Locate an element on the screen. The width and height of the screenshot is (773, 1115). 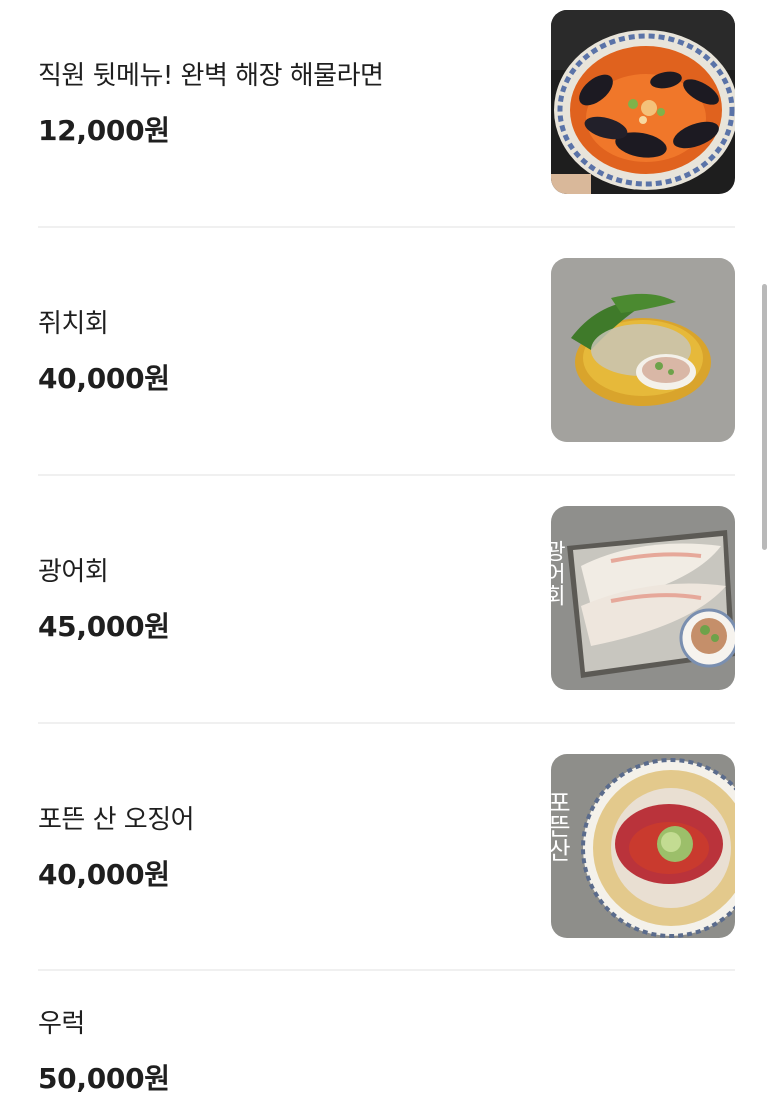
flatfish-sashimi-image: 광어회 is located at coordinates (643, 598).